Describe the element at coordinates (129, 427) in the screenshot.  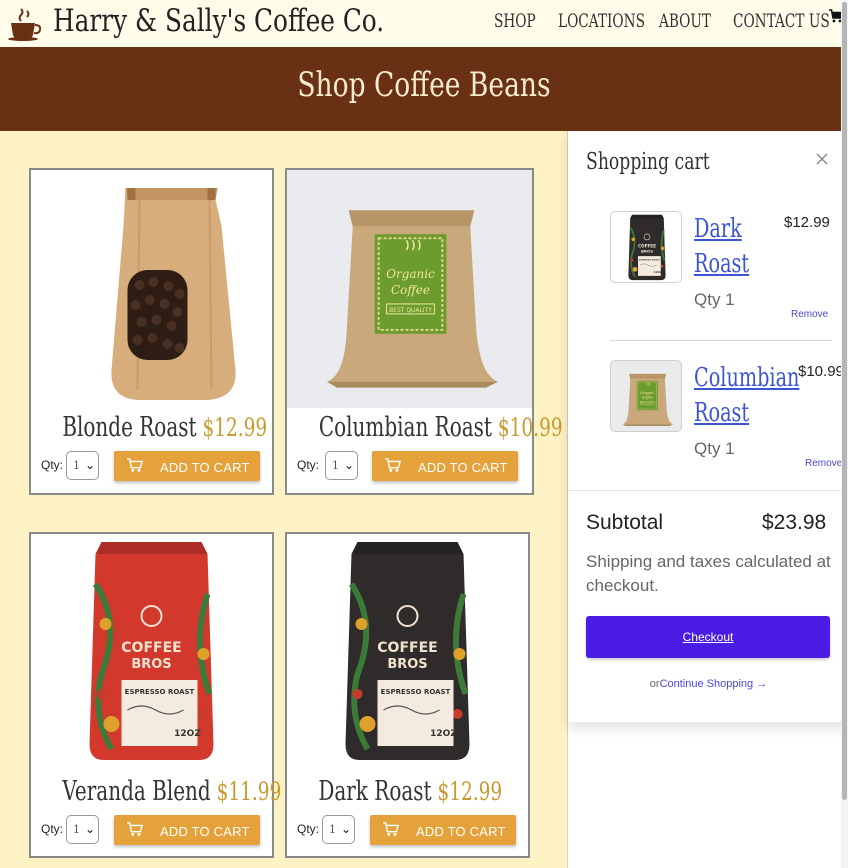
I see `product-name: Blonde Roast` at that location.